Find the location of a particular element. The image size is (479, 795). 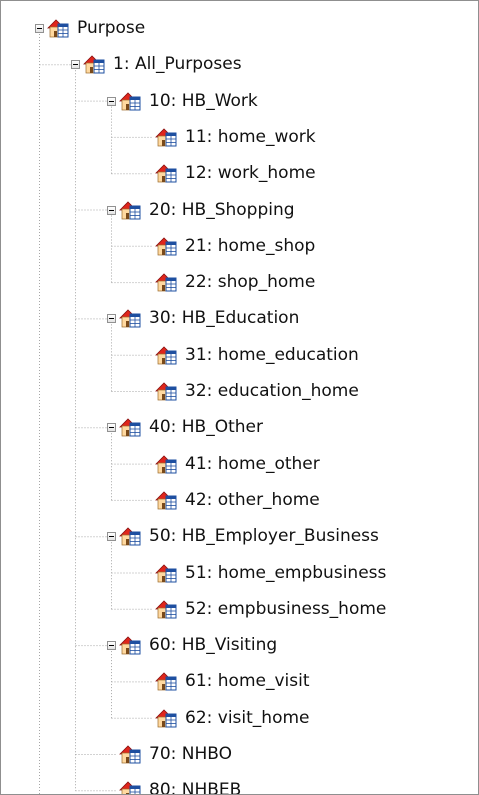

tree-node-22: 22: shop_home is located at coordinates (236, 282).